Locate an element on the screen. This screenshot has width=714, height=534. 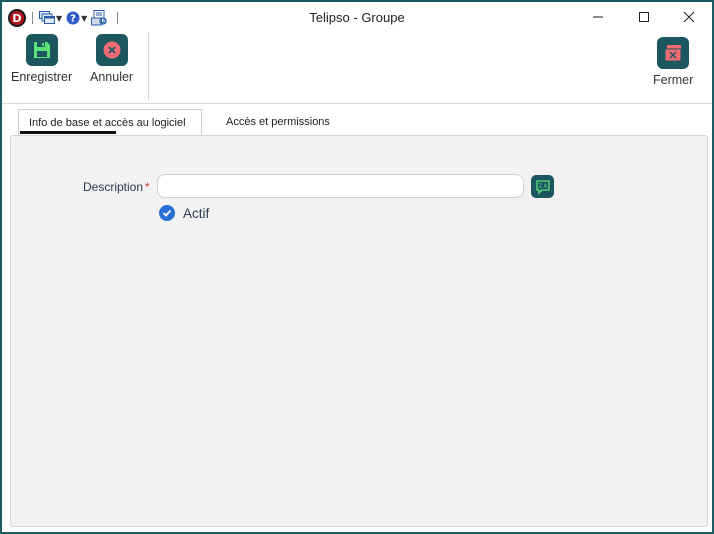
save-button-icon-box is located at coordinates (41, 50).